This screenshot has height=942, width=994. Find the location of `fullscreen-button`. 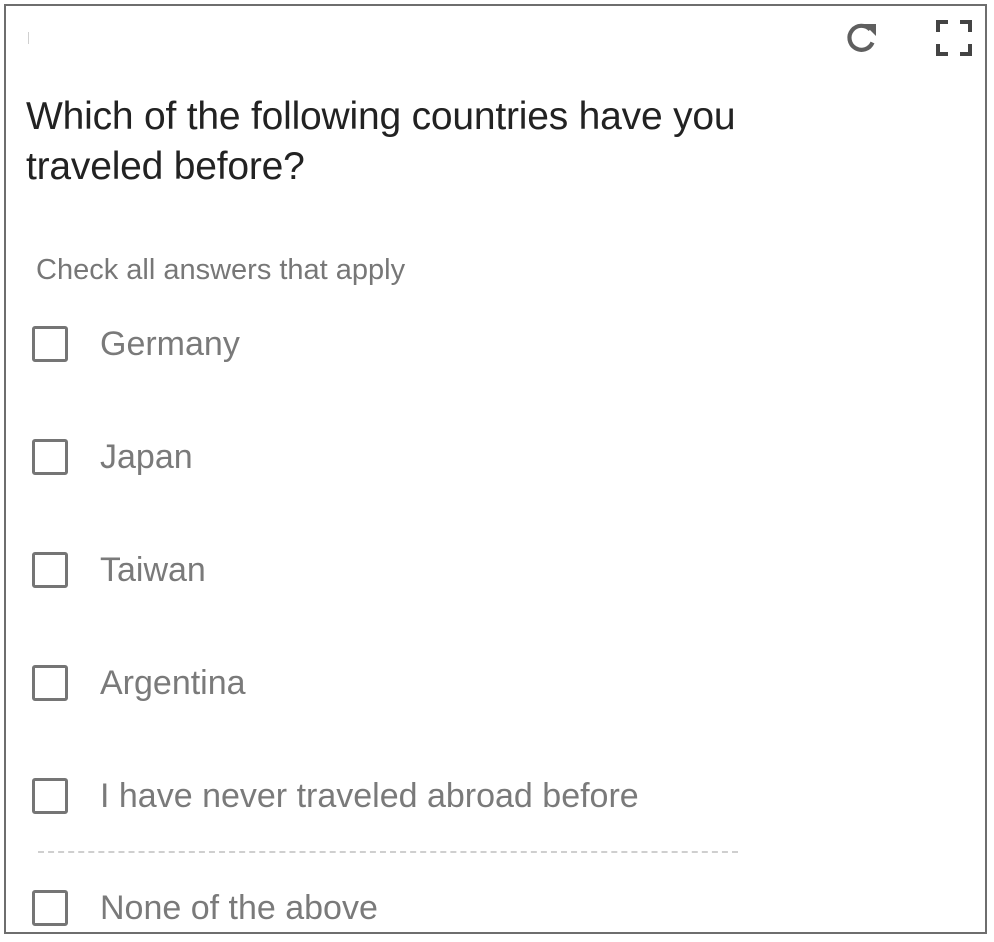

fullscreen-button is located at coordinates (954, 38).